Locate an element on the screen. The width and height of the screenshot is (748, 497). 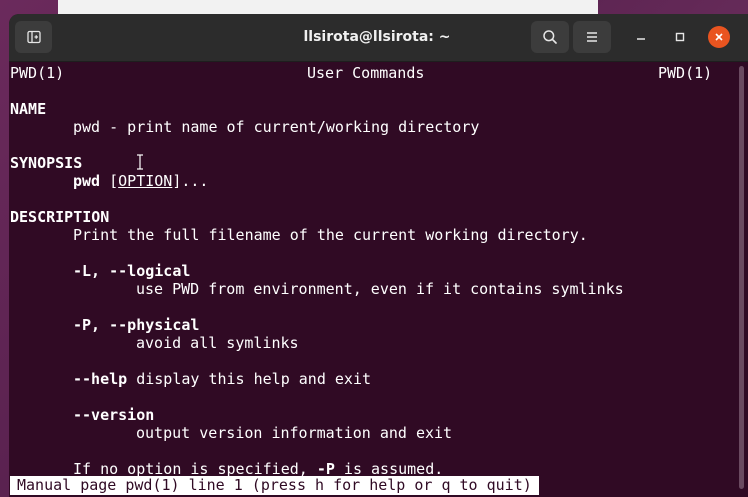
window-title: llsirota@llsirota: ~ is located at coordinates (377, 37).